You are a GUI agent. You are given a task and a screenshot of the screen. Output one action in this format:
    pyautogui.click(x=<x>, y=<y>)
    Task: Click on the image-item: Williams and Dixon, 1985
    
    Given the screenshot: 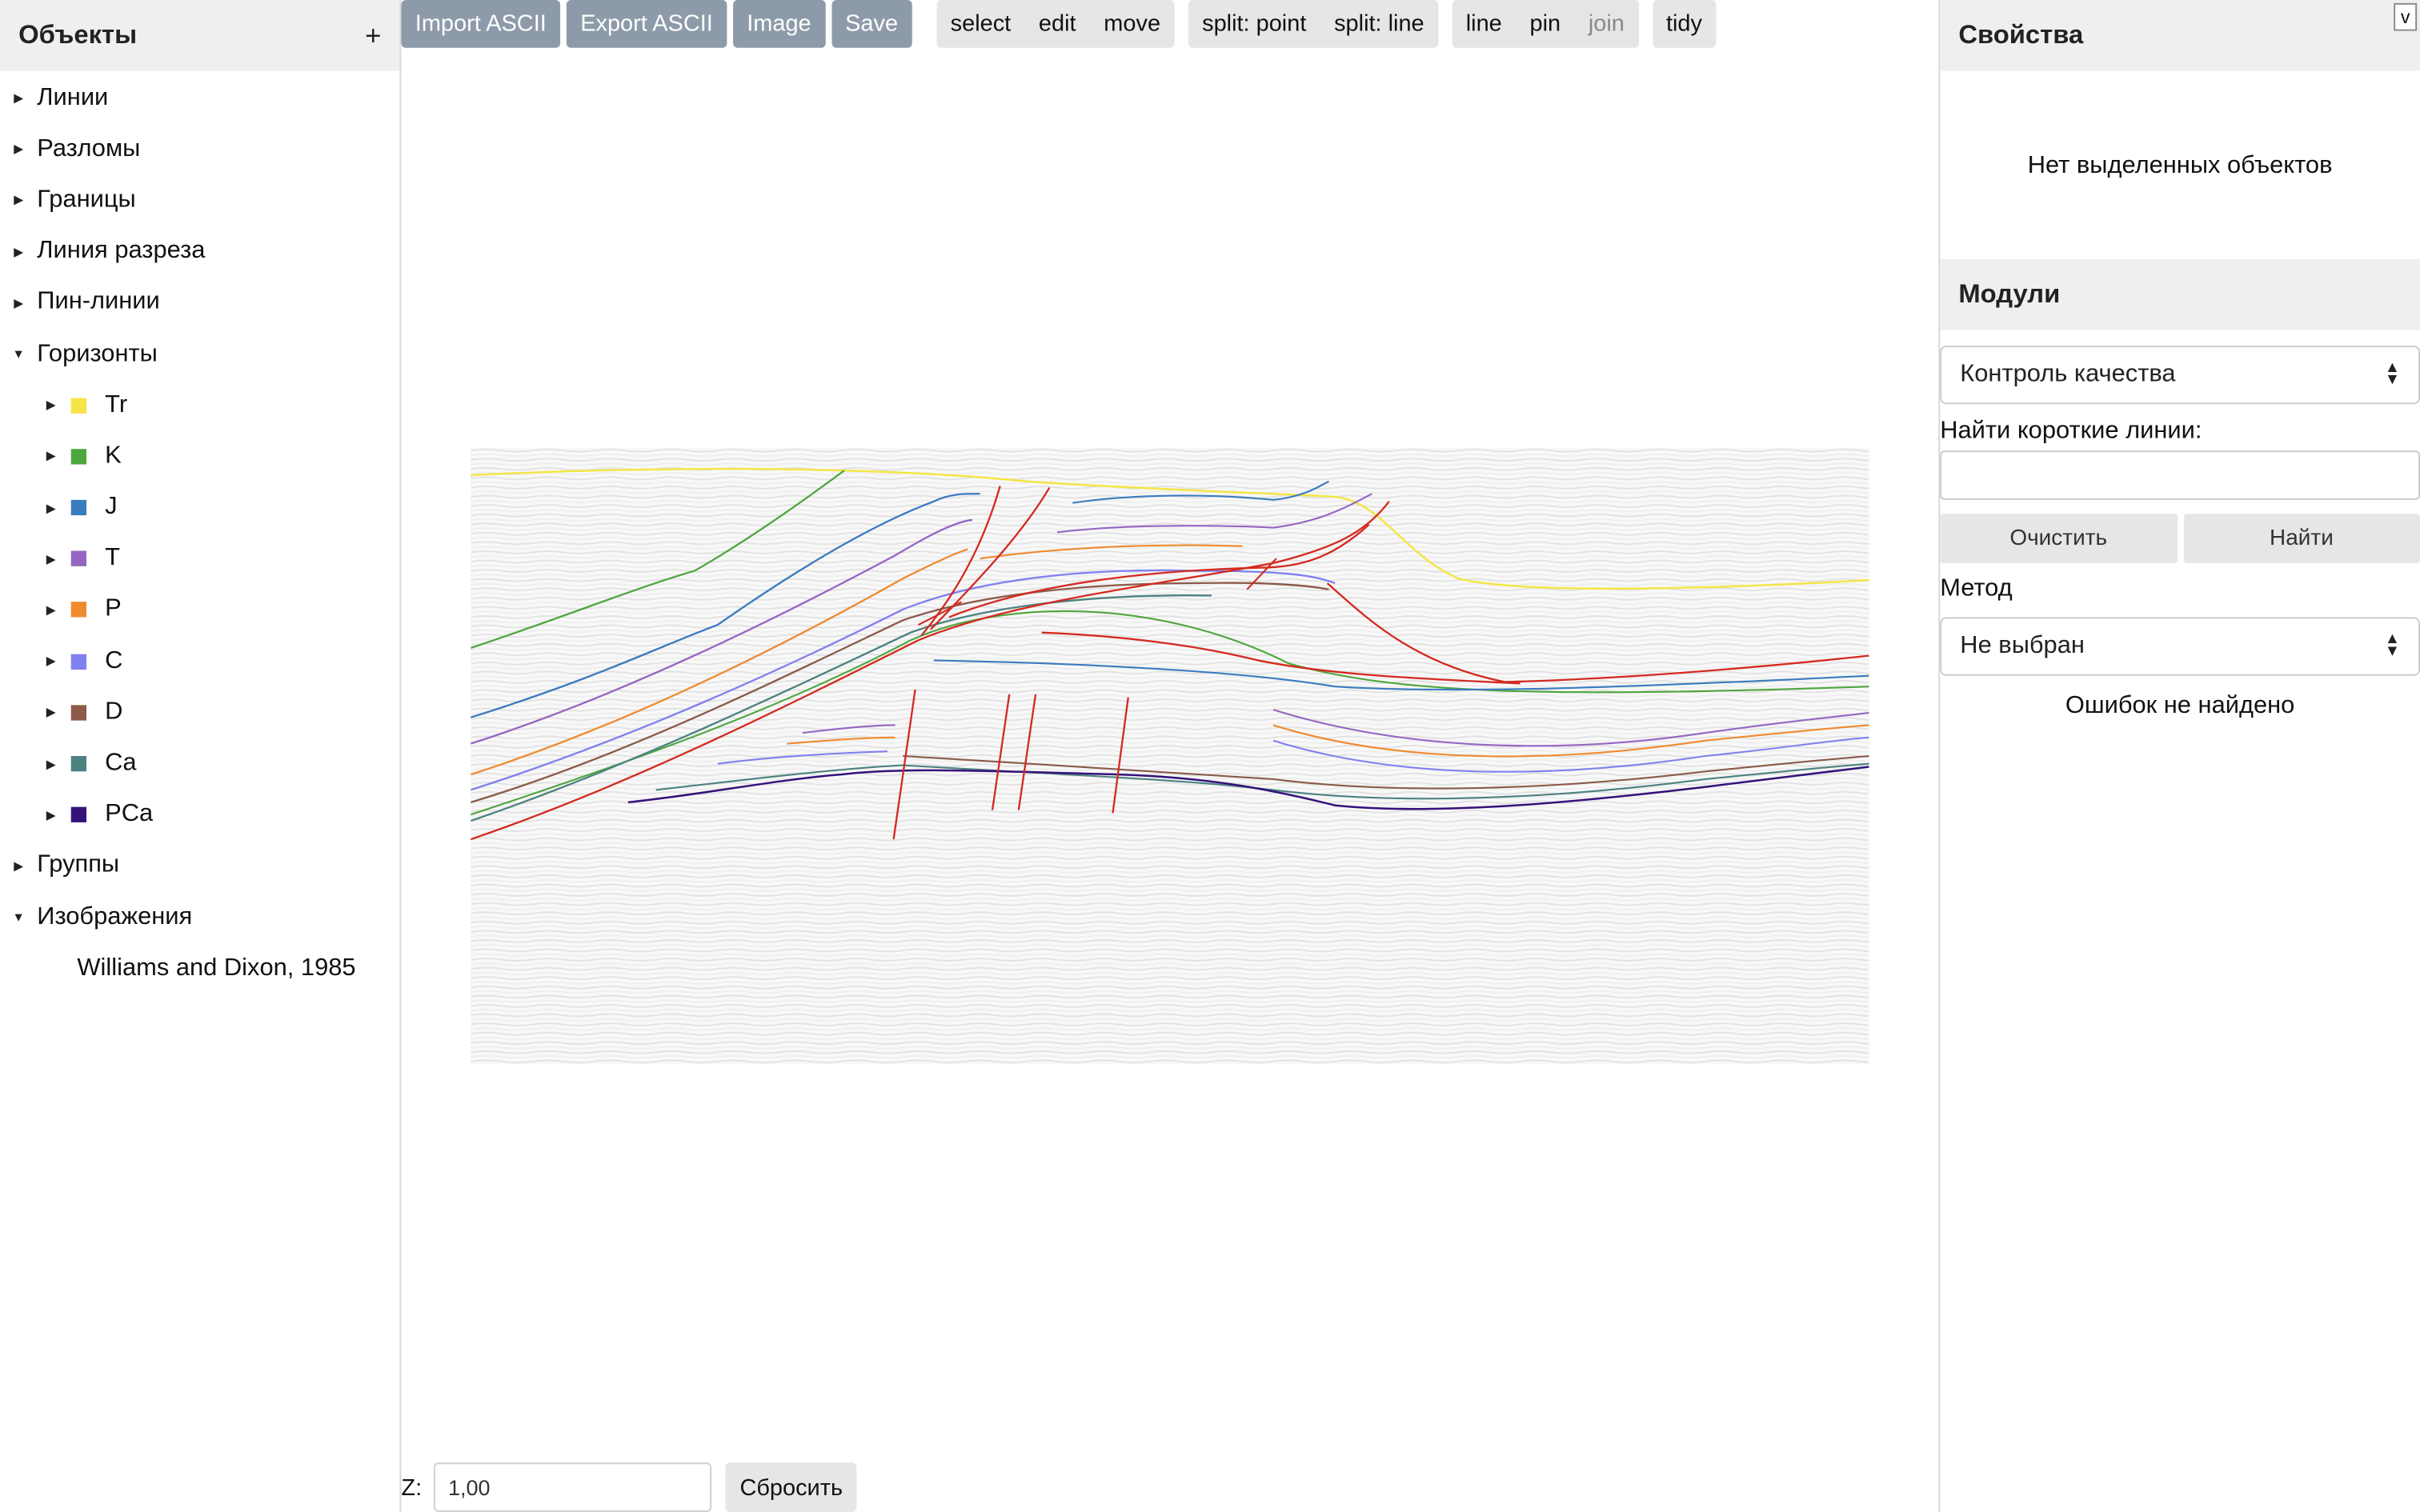 What is the action you would take?
    pyautogui.click(x=199, y=968)
    